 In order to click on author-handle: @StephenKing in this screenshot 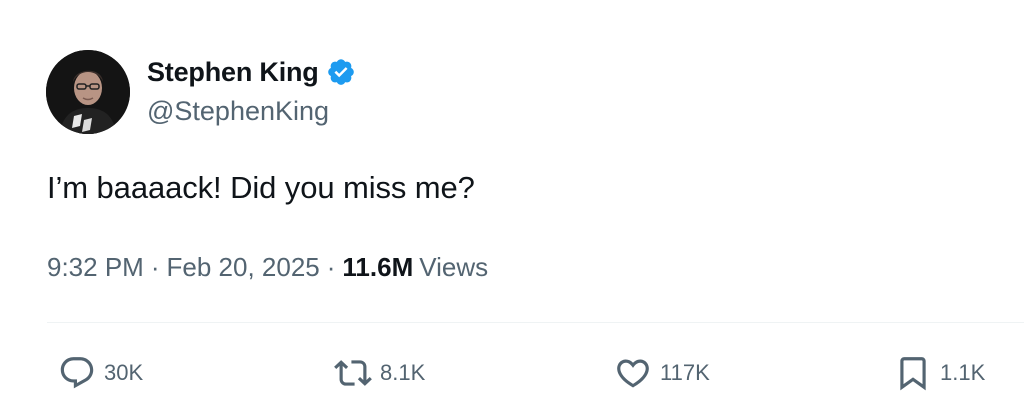, I will do `click(238, 111)`.